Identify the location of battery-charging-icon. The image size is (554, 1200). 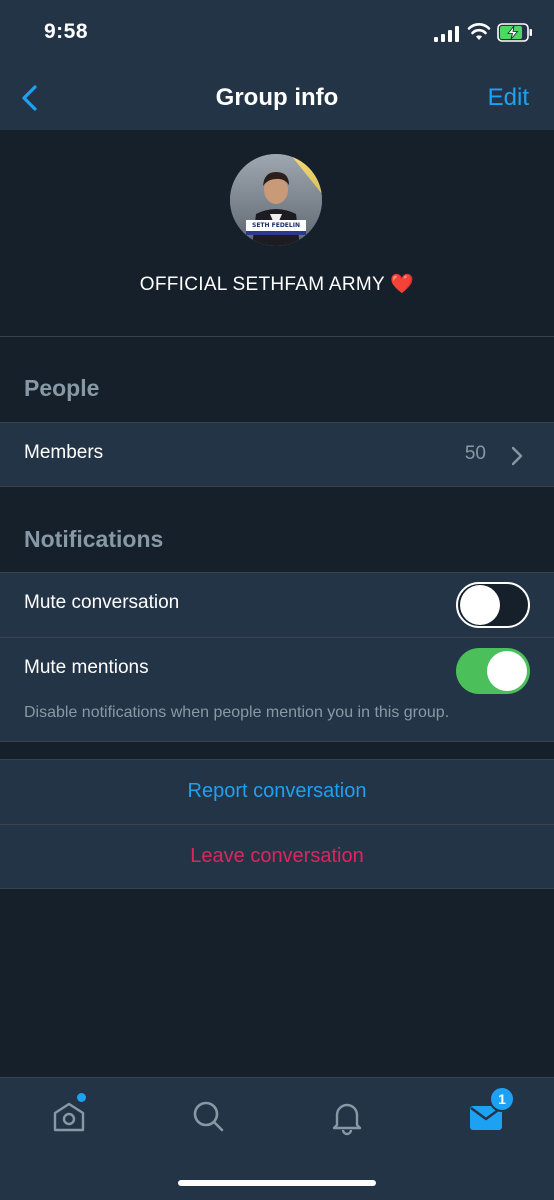
(514, 32).